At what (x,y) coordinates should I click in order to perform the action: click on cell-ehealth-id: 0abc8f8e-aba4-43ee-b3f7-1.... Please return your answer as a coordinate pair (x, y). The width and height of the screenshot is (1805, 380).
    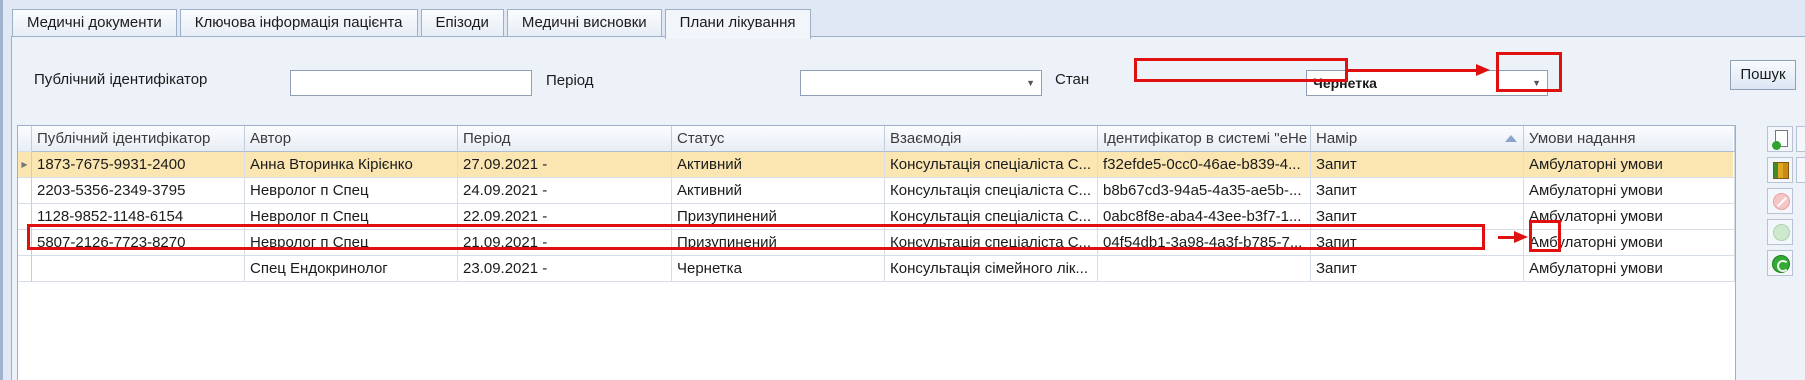
    Looking at the image, I should click on (1204, 217).